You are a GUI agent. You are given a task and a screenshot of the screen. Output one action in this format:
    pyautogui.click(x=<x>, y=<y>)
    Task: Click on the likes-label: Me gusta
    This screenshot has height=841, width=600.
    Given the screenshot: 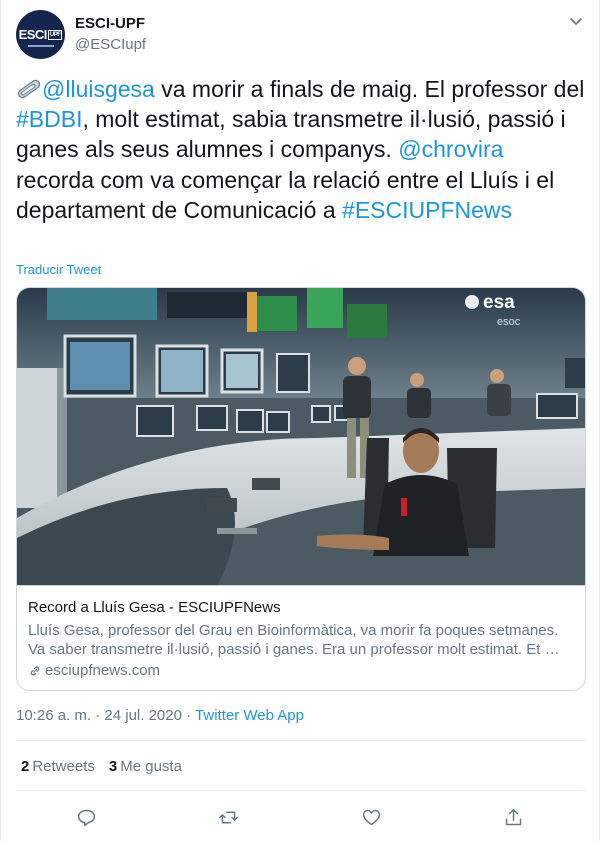 What is the action you would take?
    pyautogui.click(x=151, y=766)
    